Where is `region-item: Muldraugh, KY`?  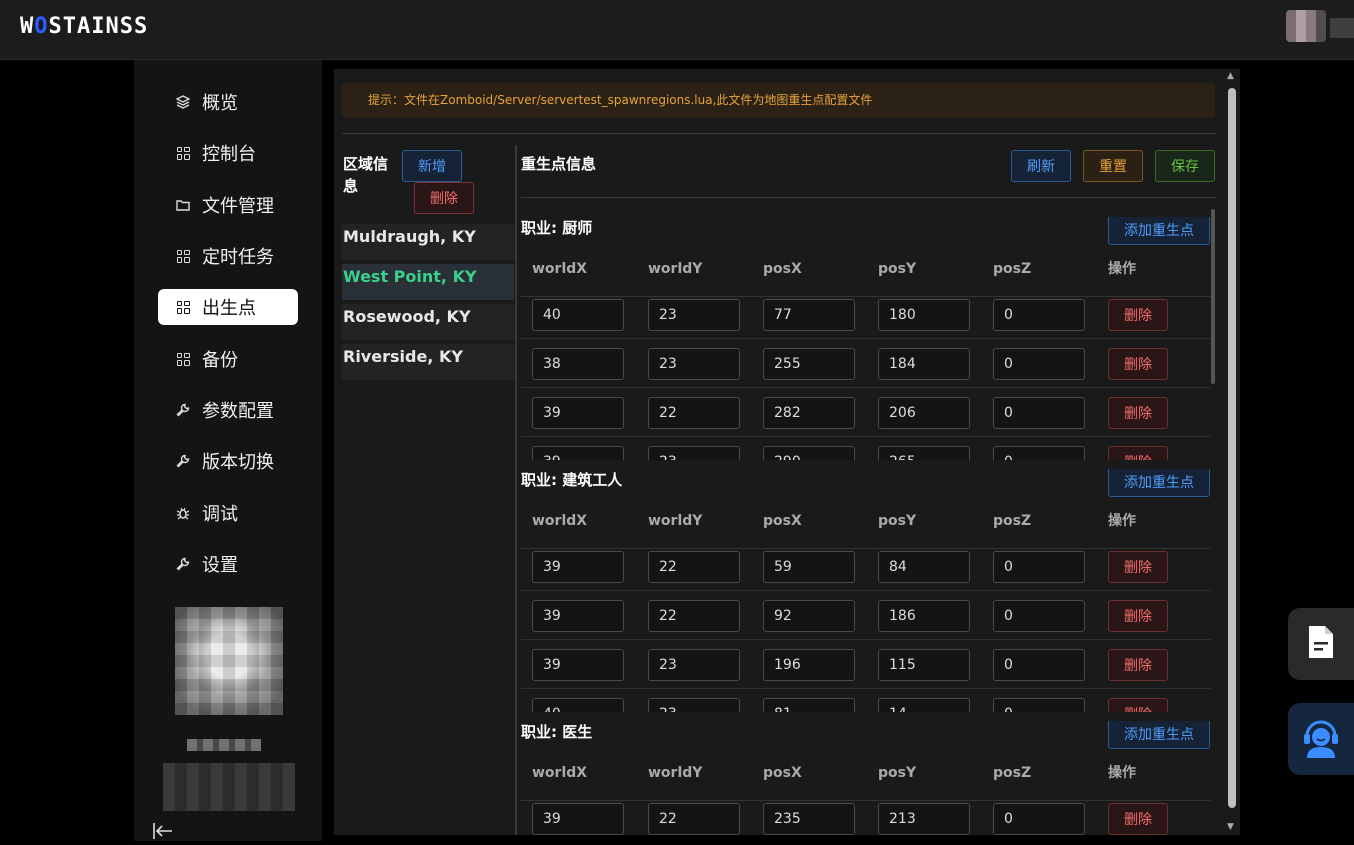 region-item: Muldraugh, KY is located at coordinates (428, 242).